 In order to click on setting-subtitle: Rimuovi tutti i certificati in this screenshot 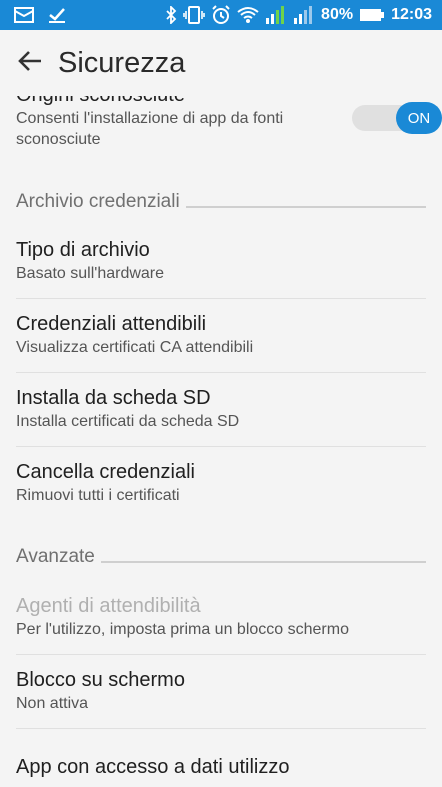, I will do `click(98, 495)`.